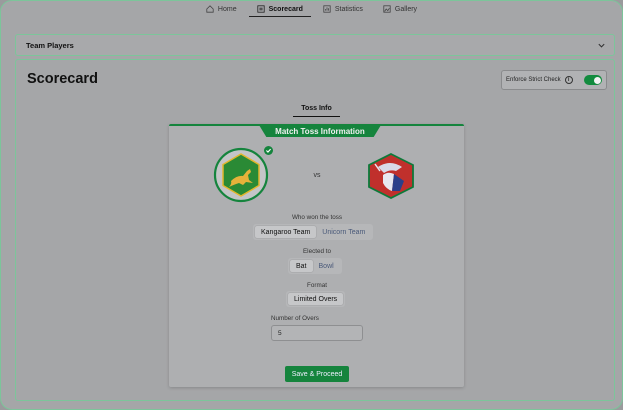 The height and width of the screenshot is (410, 623). I want to click on page-title: Scorecard, so click(62, 79).